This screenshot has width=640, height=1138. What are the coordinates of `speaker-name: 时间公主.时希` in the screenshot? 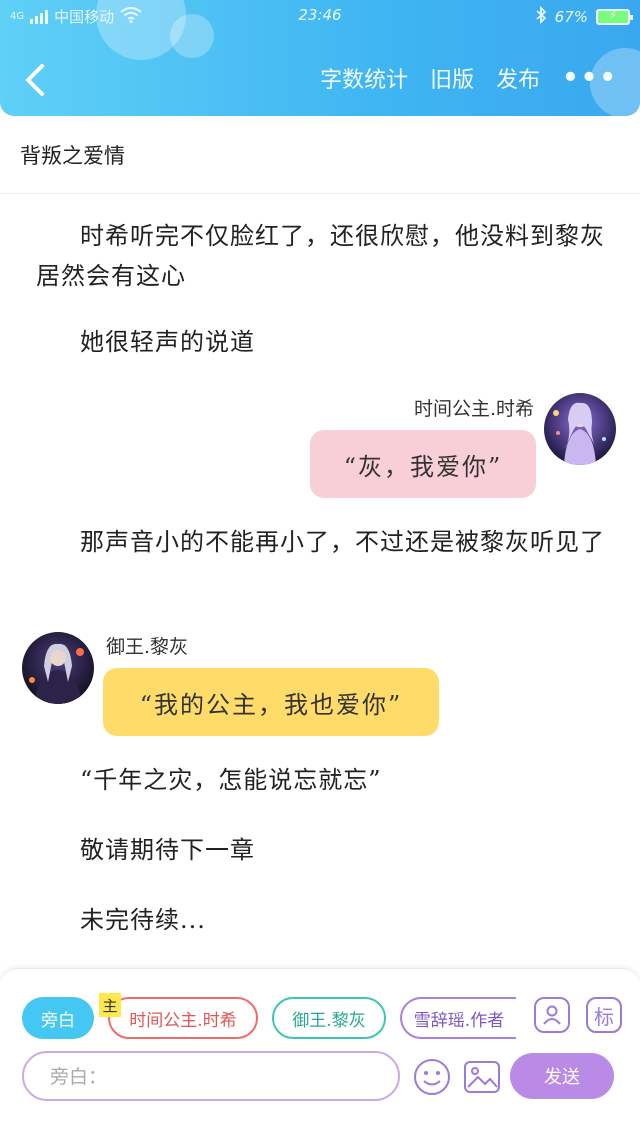 It's located at (473, 409).